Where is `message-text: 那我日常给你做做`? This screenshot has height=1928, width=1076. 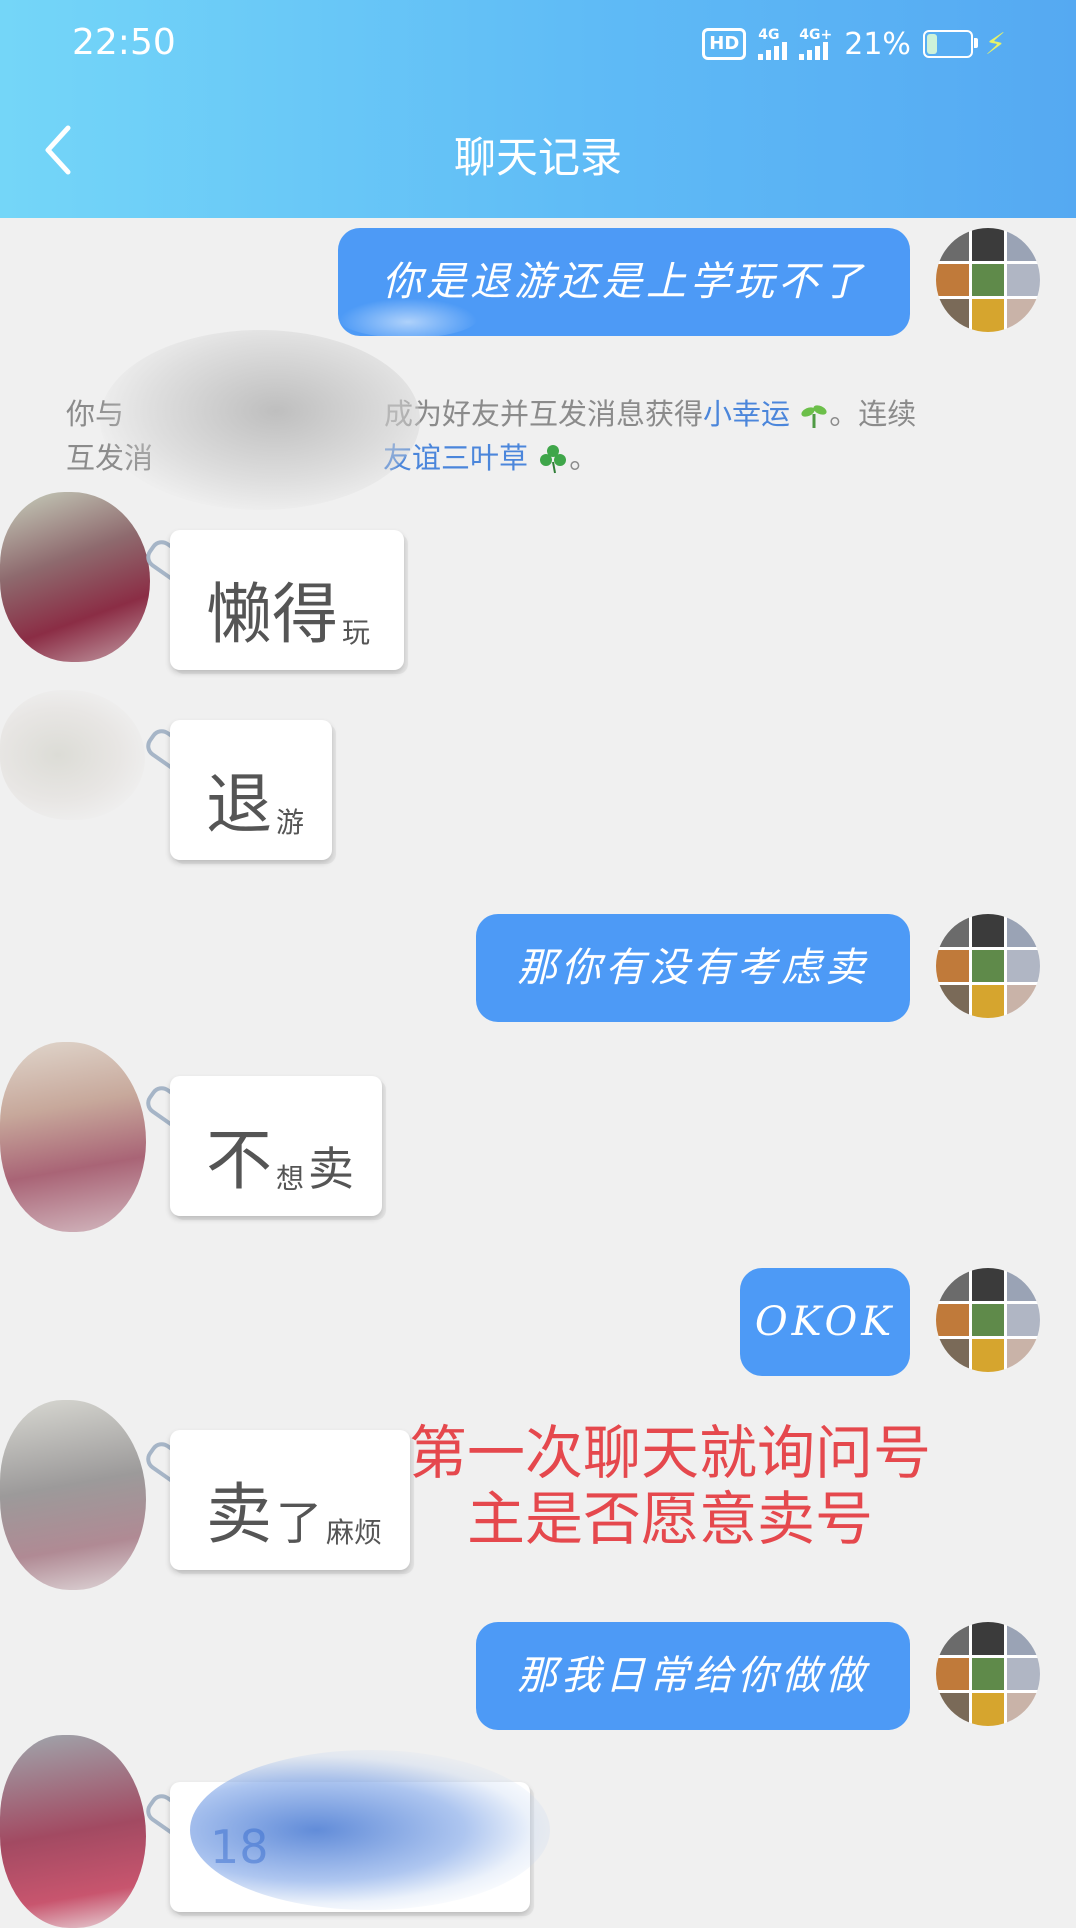 message-text: 那我日常给你做做 is located at coordinates (693, 1676).